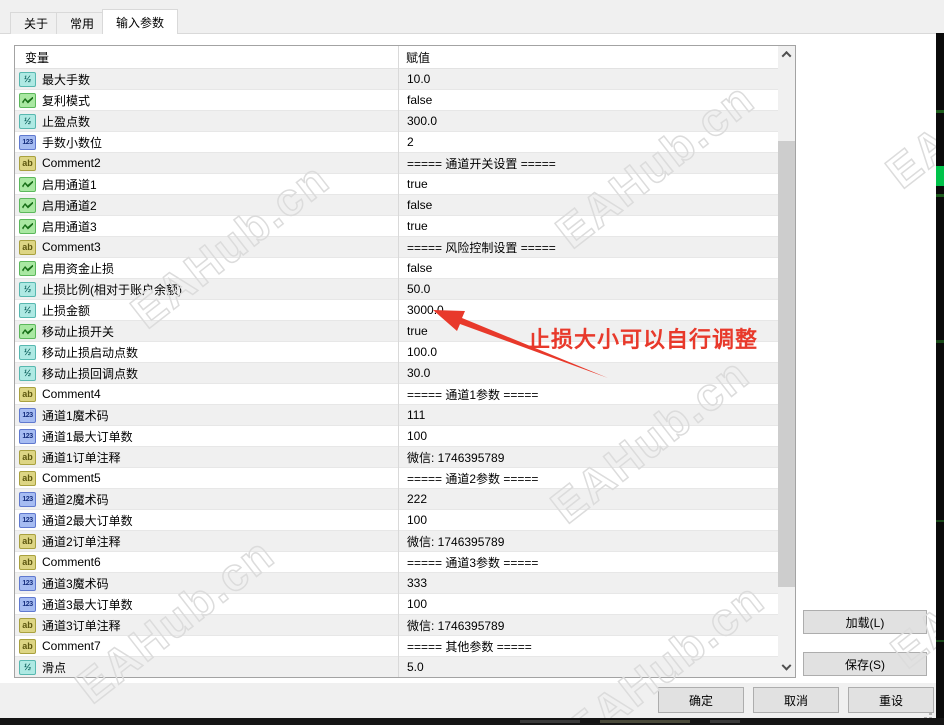  I want to click on param-name: 启用通道3, so click(69, 226).